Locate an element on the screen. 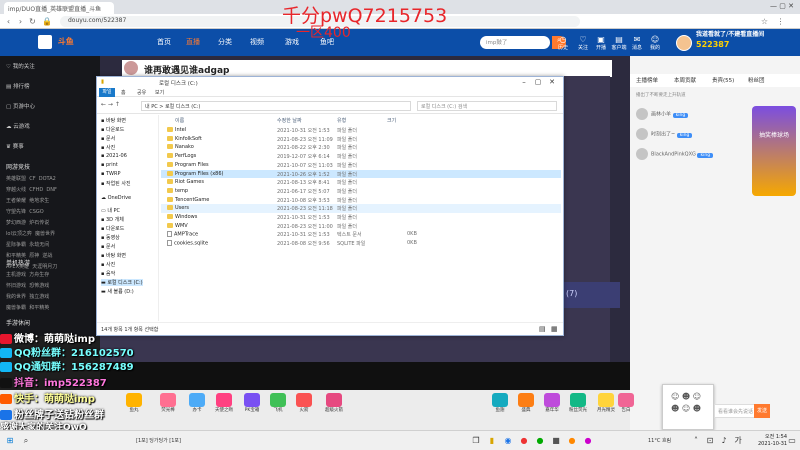 The width and height of the screenshot is (800, 450). sidebar-item-cloudgame: ☁ 云游戏 is located at coordinates (18, 126).